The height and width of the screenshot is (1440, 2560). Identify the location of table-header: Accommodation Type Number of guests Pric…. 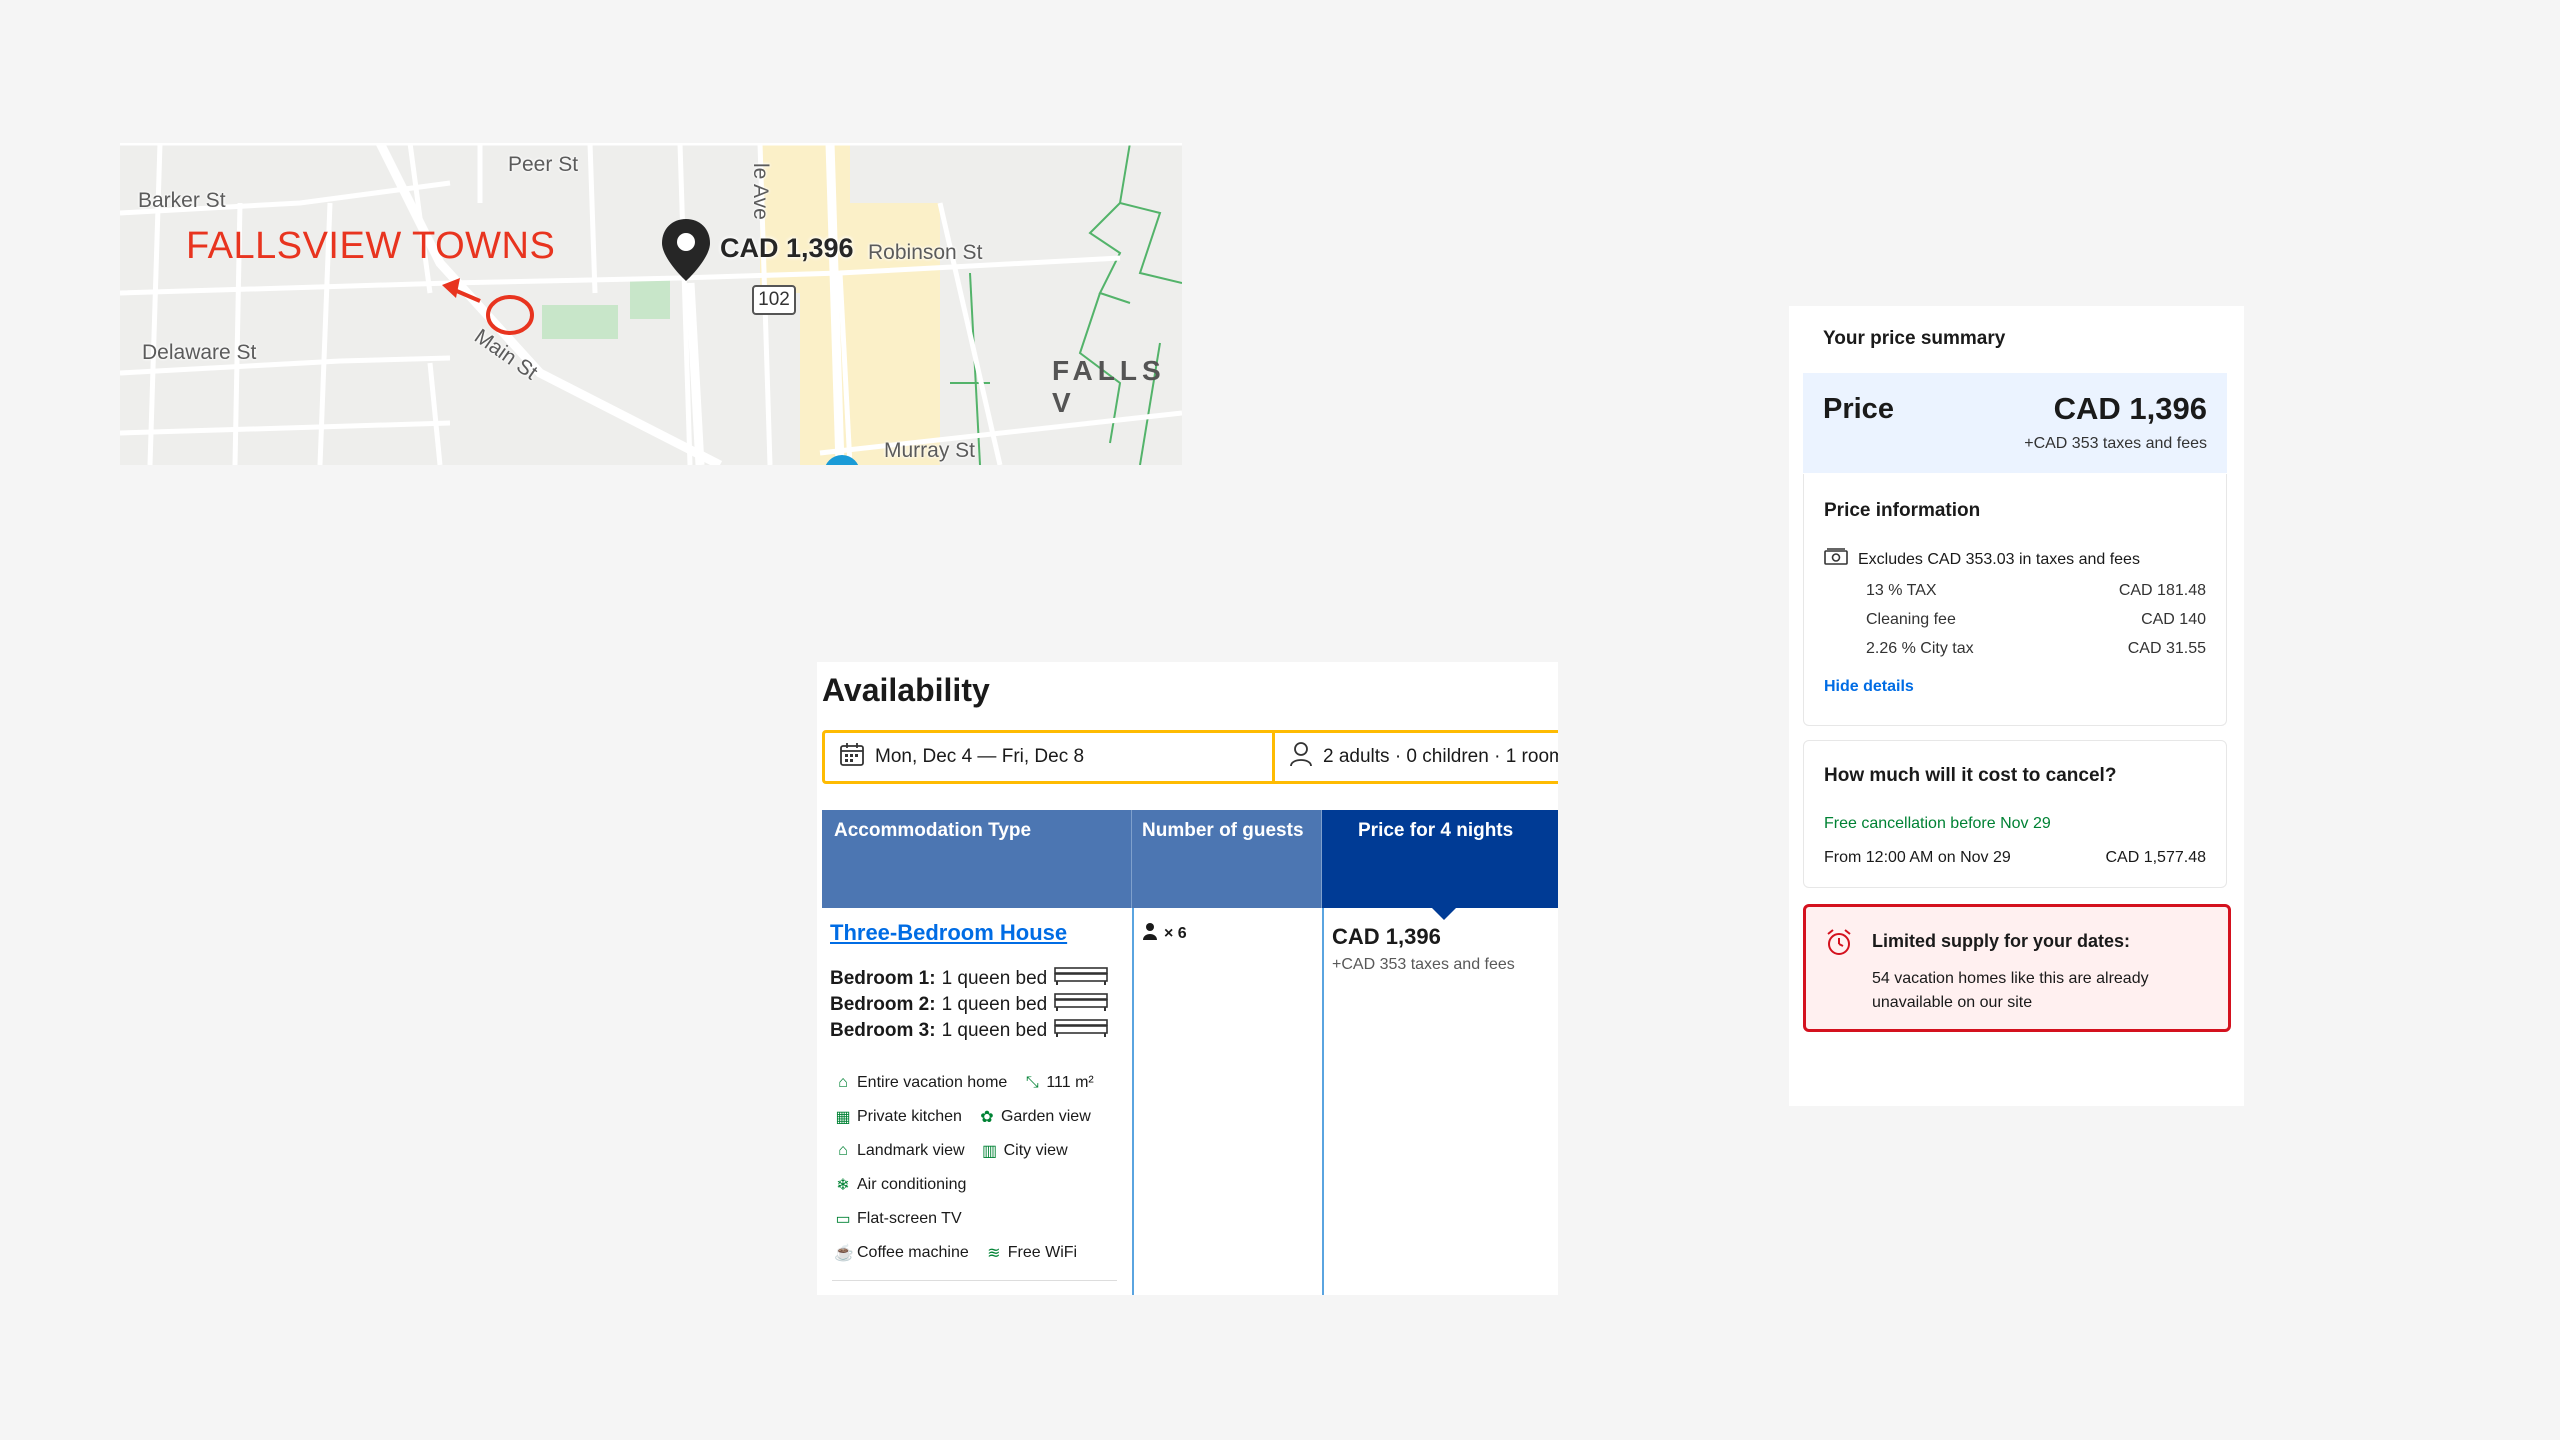
(1190, 865).